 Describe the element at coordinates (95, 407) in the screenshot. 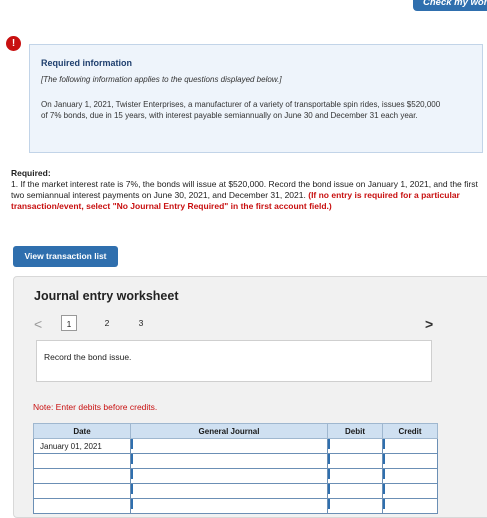

I see `debits-note: Note: Enter debits before credits.` at that location.